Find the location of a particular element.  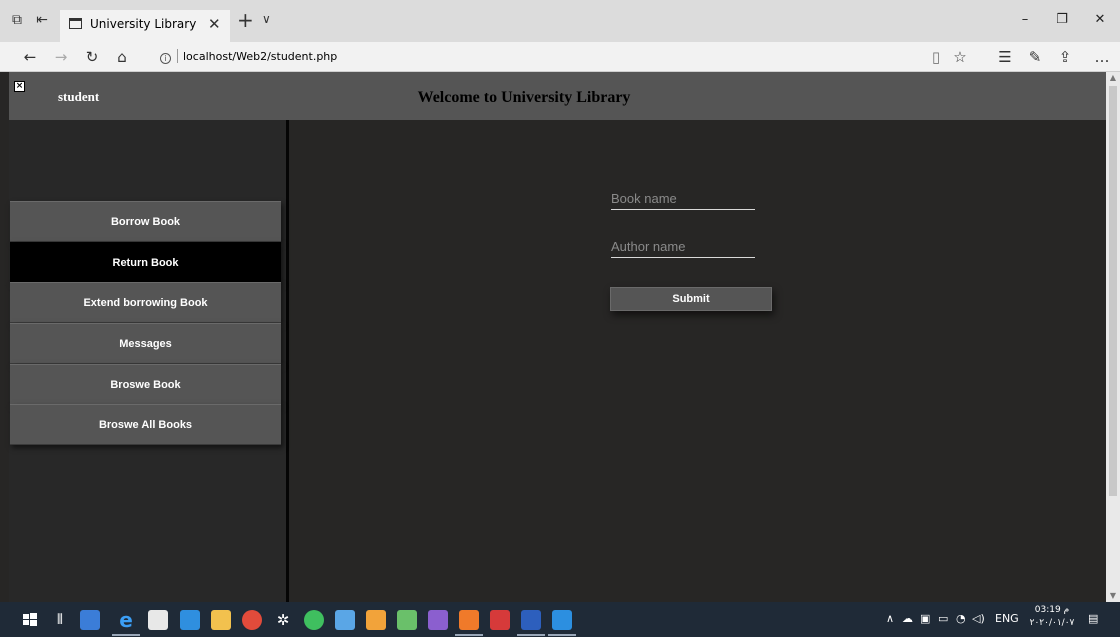

share-icon: ⇪ is located at coordinates (1065, 57).